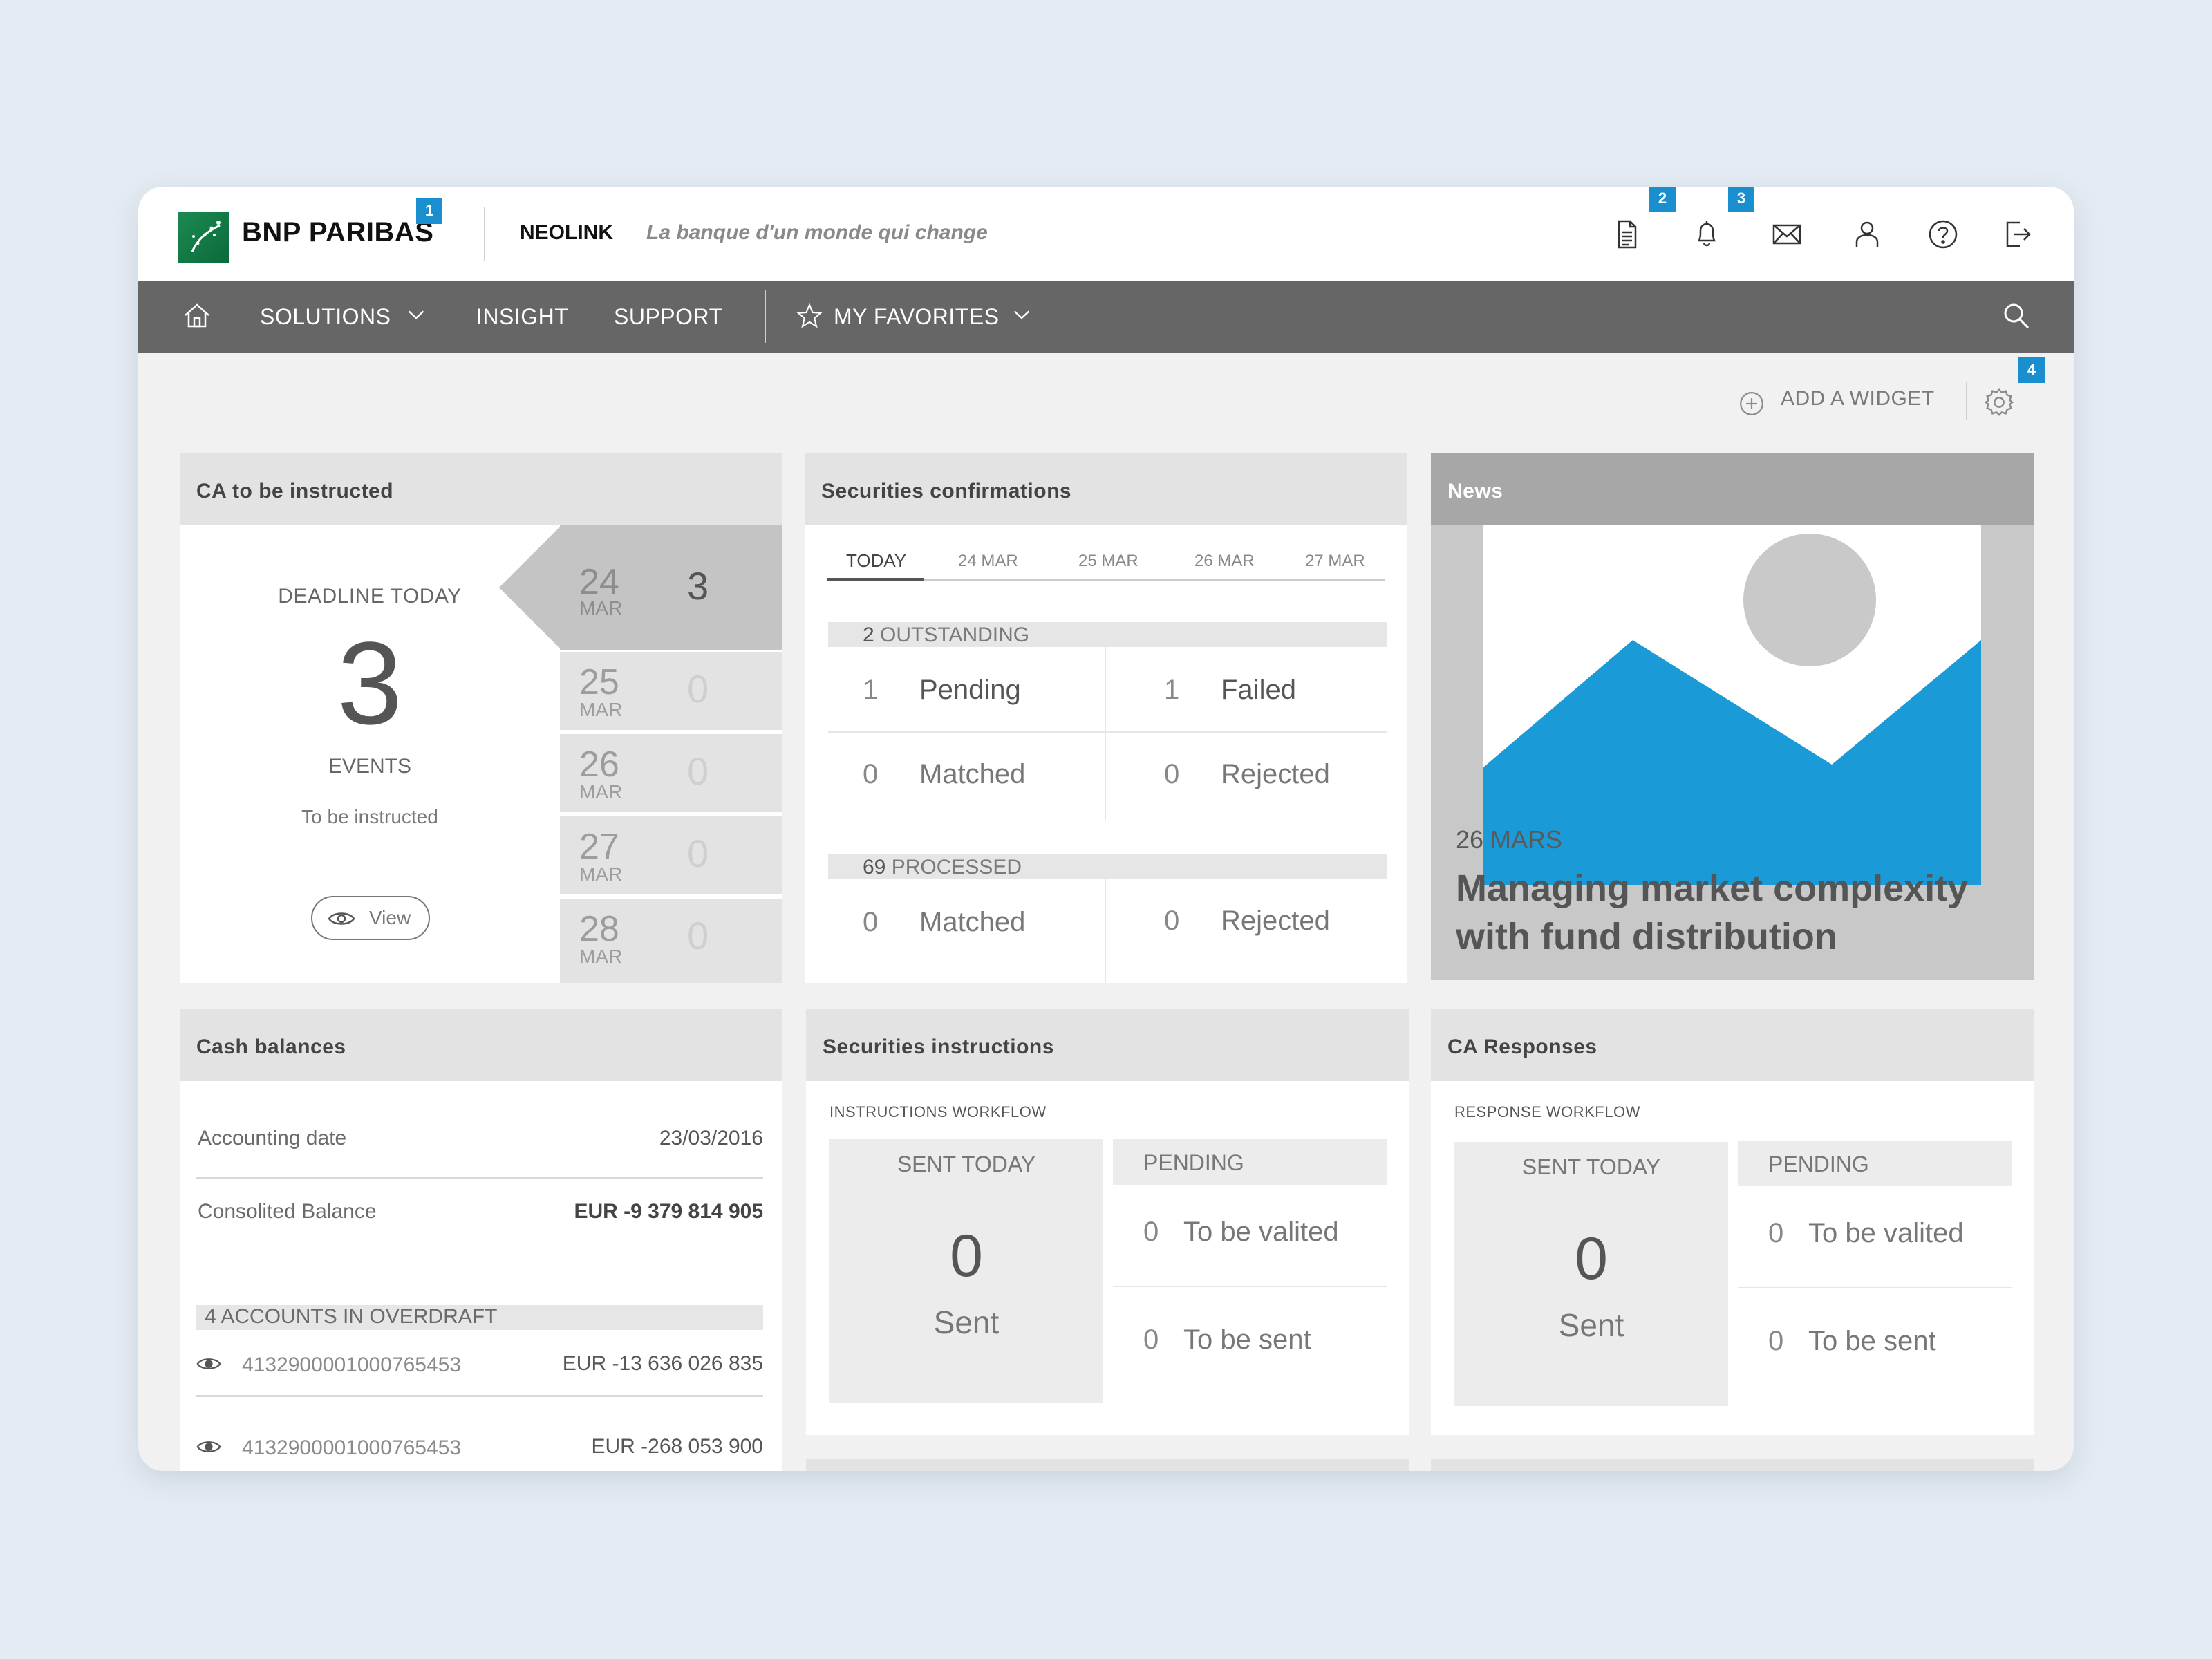  Describe the element at coordinates (988, 561) in the screenshot. I see `tab-24-mar: 24 MAR` at that location.